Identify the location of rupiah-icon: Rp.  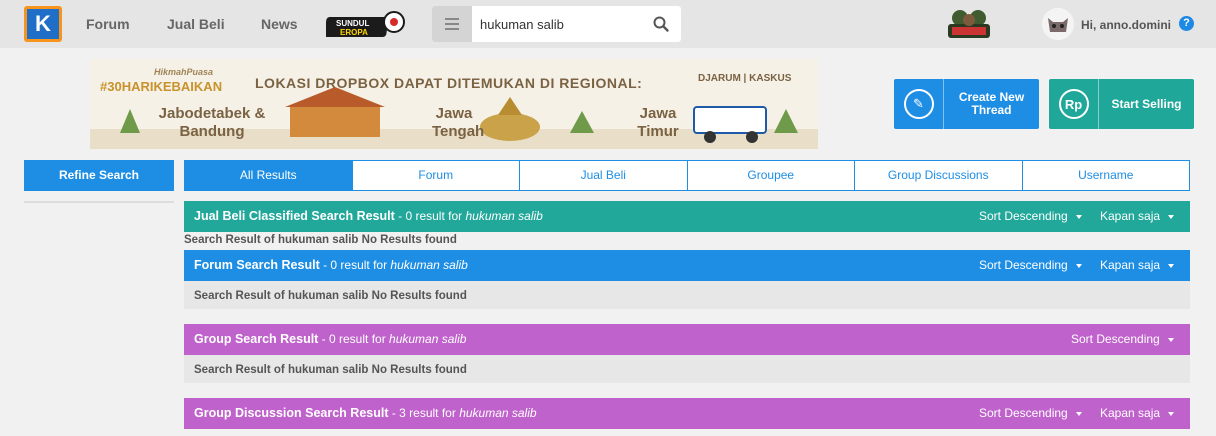
(1074, 104).